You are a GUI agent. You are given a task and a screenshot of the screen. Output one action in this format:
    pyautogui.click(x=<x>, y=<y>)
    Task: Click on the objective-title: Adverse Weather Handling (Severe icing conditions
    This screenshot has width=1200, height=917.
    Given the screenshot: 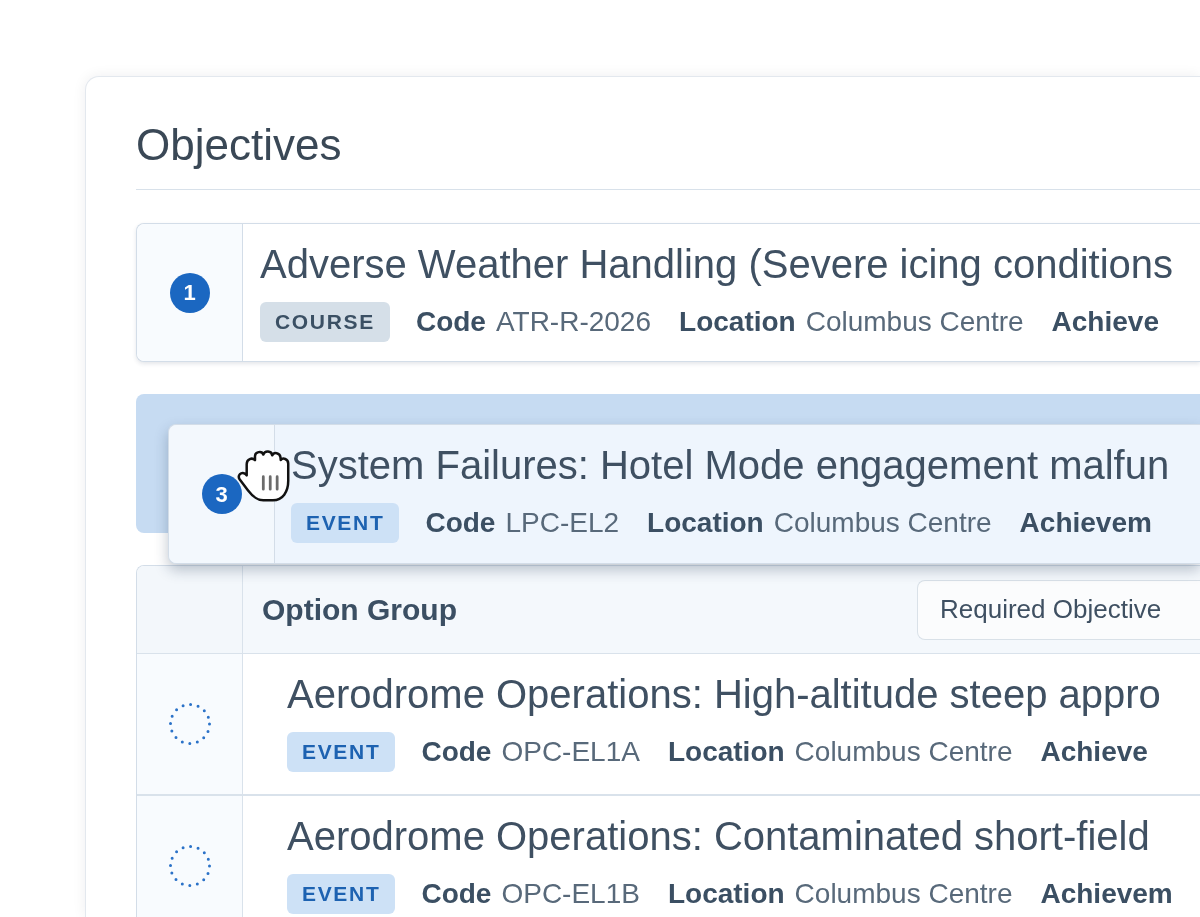 What is the action you would take?
    pyautogui.click(x=717, y=264)
    